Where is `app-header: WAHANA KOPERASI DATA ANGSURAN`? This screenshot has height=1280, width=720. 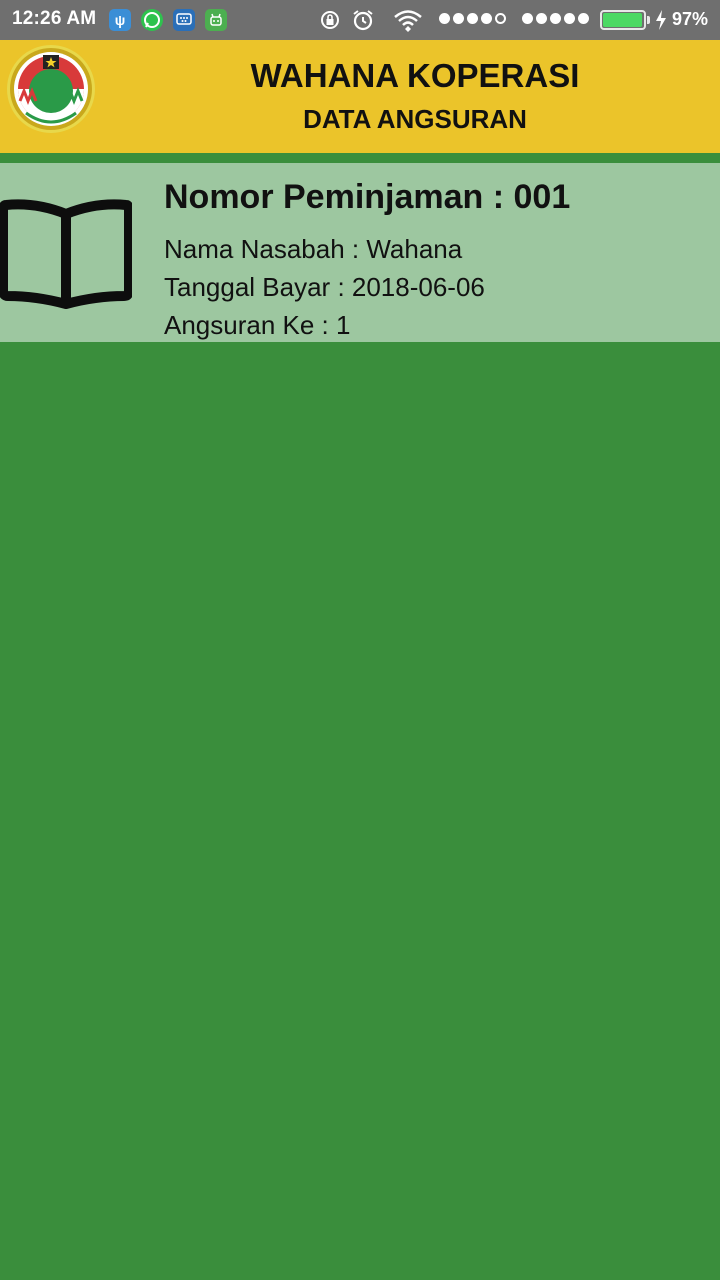
app-header: WAHANA KOPERASI DATA ANGSURAN is located at coordinates (360, 96).